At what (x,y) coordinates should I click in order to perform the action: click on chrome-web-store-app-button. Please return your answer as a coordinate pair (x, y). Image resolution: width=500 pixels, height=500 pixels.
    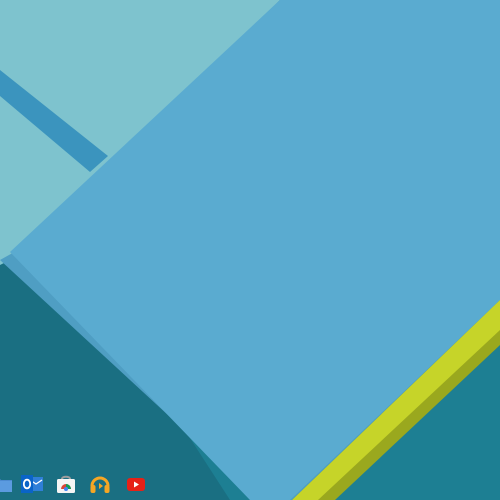
    Looking at the image, I should click on (66, 484).